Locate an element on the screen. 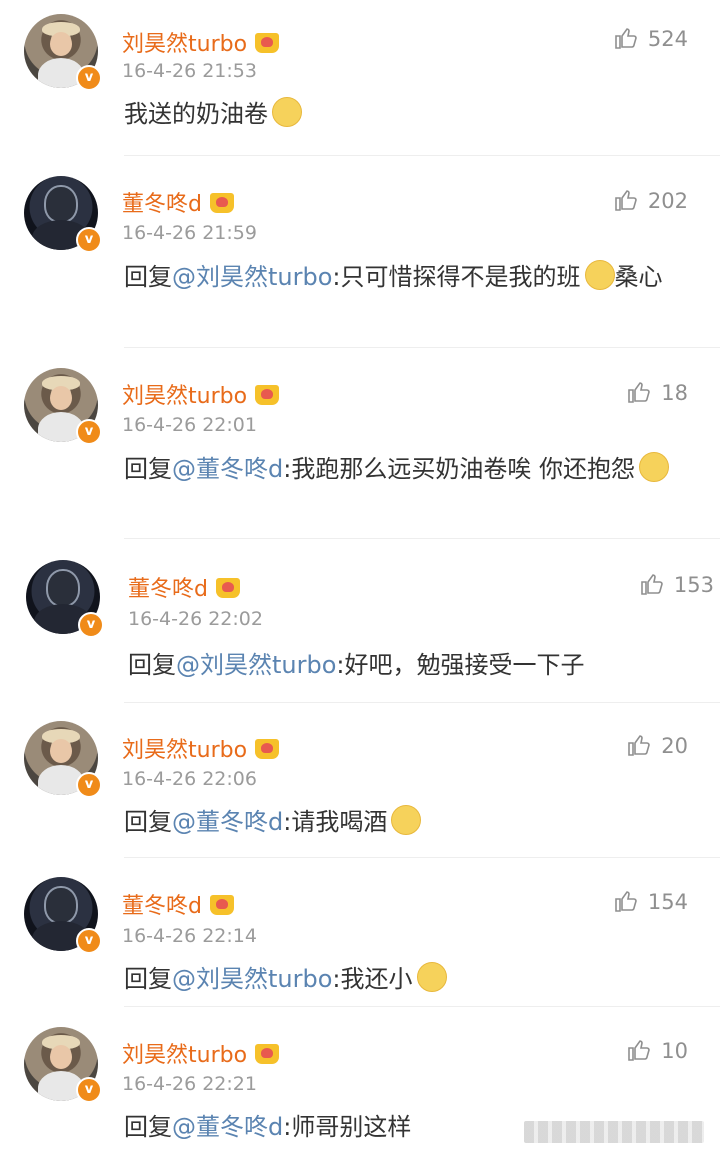 This screenshot has height=1159, width=720. timestamp: 16-4-26 22:01 is located at coordinates (189, 425).